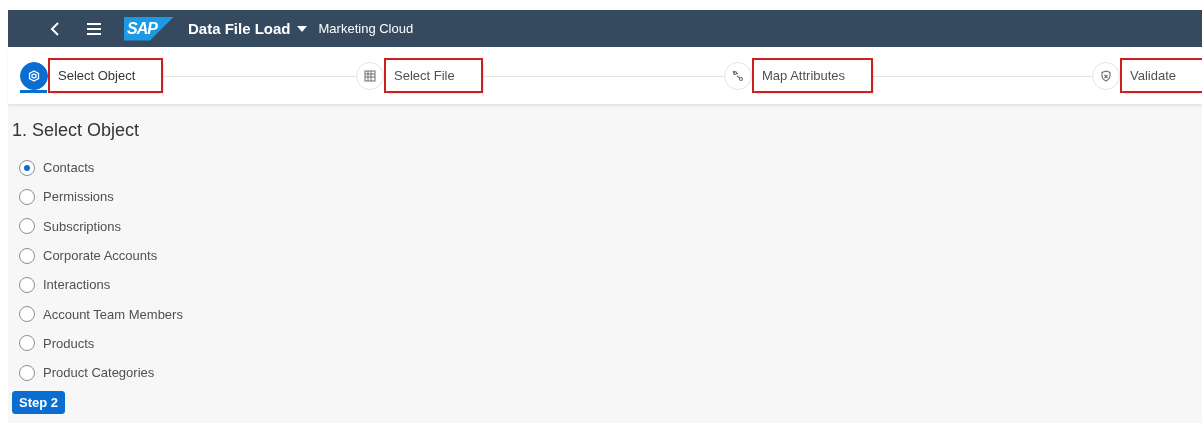 This screenshot has width=1202, height=423. I want to click on active-step-indicator, so click(33, 91).